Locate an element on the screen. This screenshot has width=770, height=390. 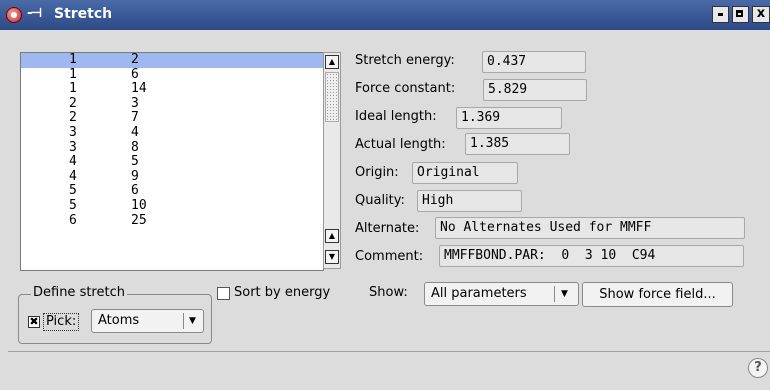
force-constant-label: Force constant: is located at coordinates (405, 88).